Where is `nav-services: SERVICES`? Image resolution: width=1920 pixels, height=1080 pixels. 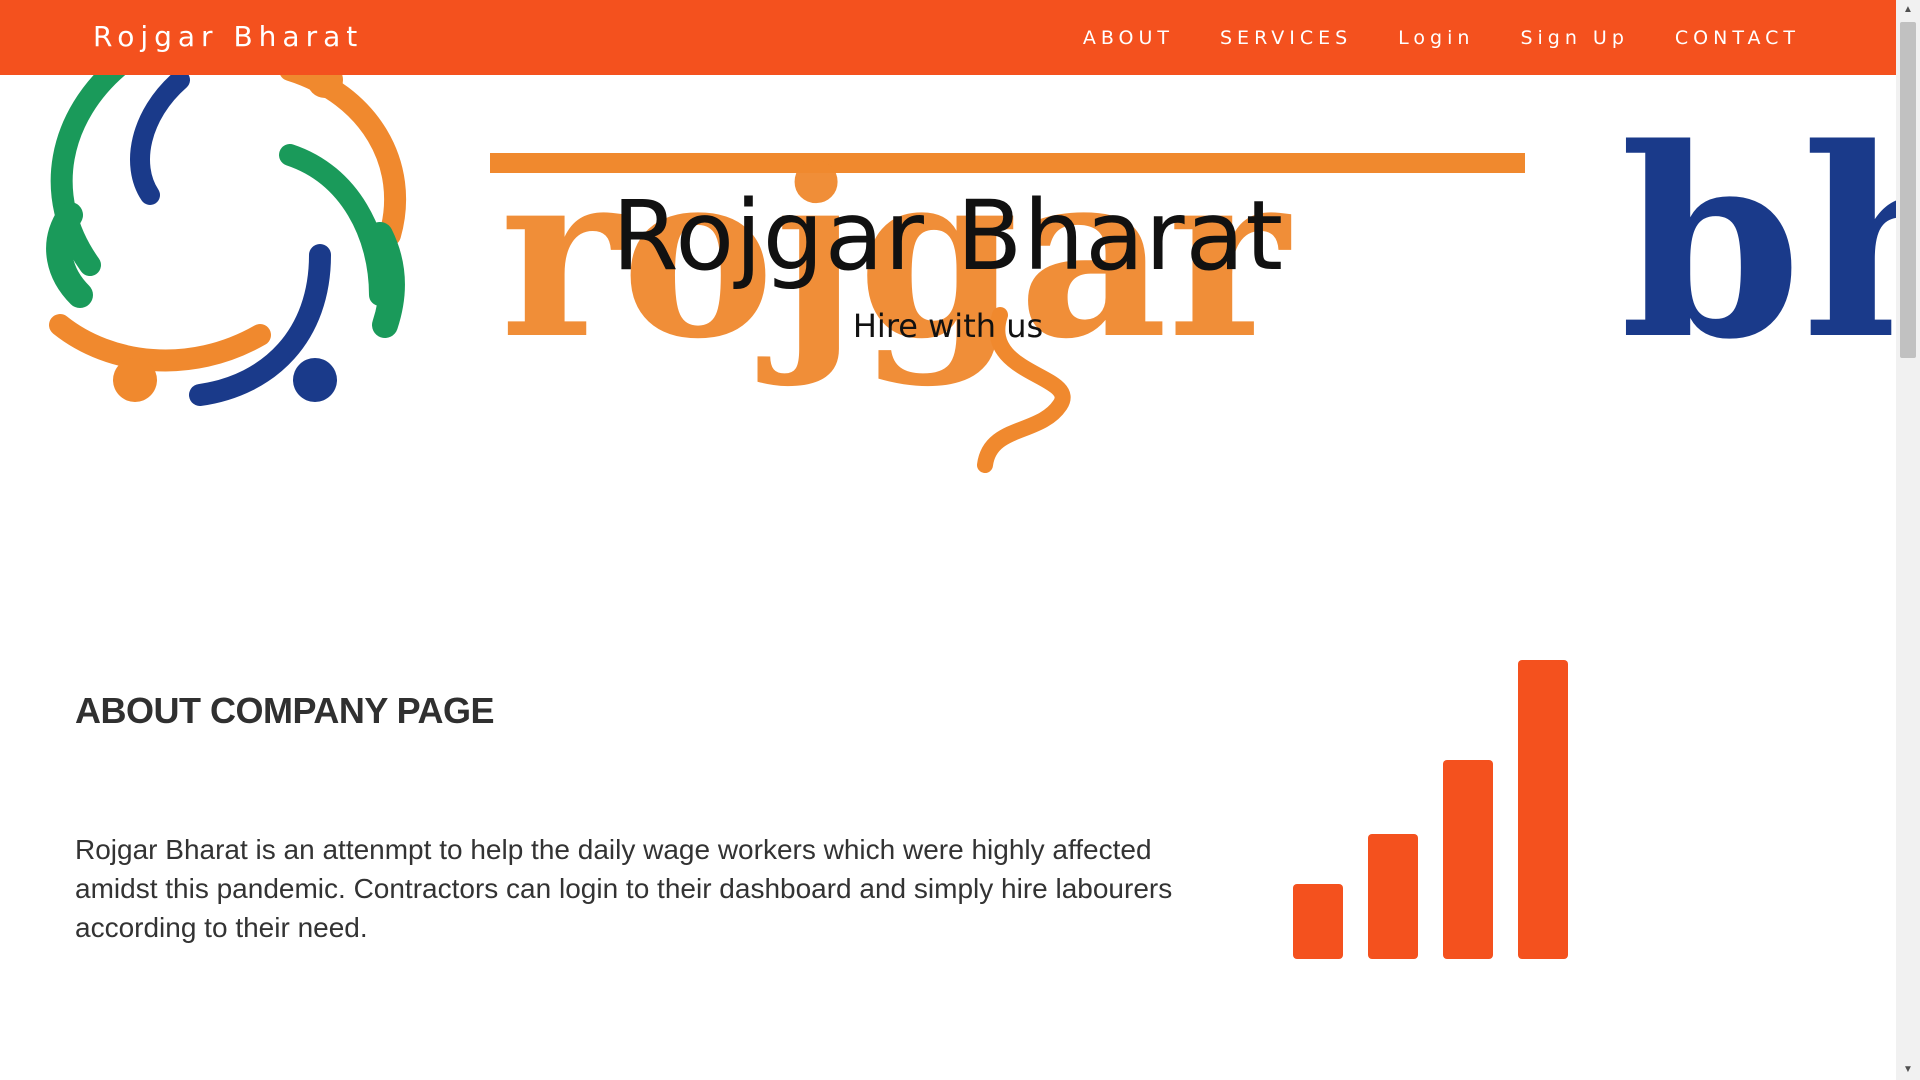 nav-services: SERVICES is located at coordinates (1286, 38).